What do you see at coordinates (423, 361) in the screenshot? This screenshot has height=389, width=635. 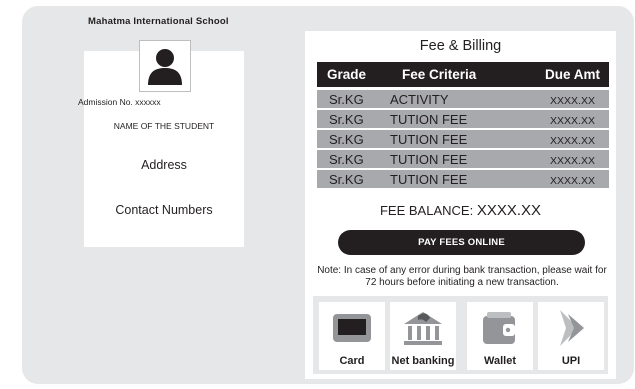 I see `payment-method-label: Net banking` at bounding box center [423, 361].